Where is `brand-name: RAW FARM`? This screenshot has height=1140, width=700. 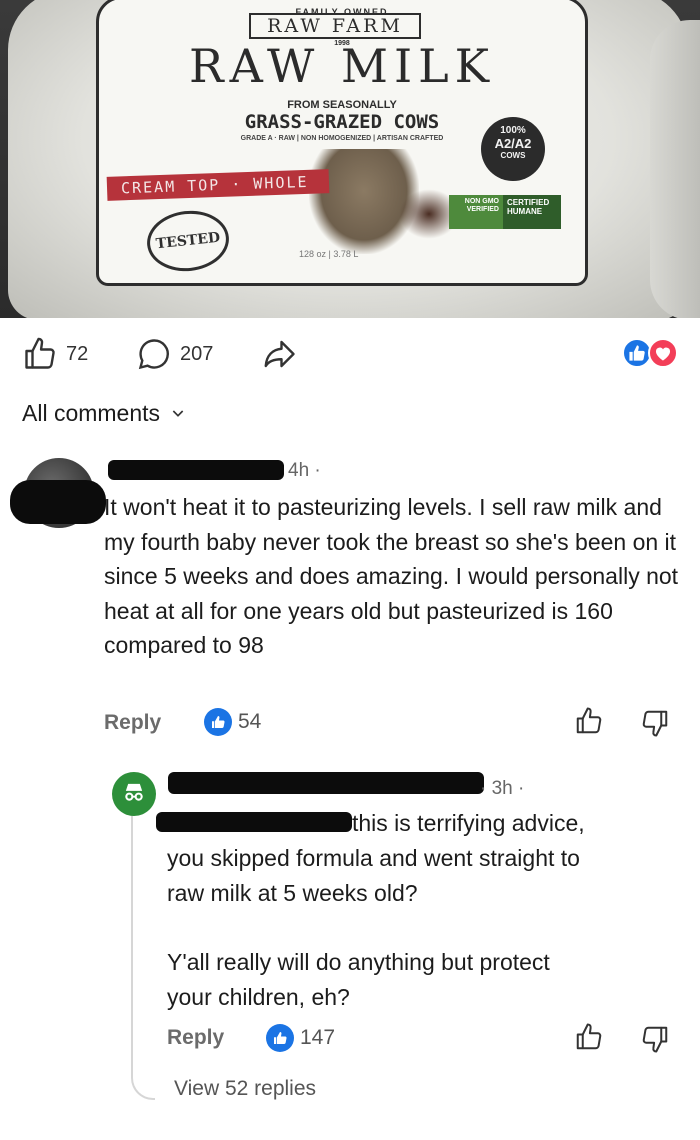
brand-name: RAW FARM is located at coordinates (335, 26).